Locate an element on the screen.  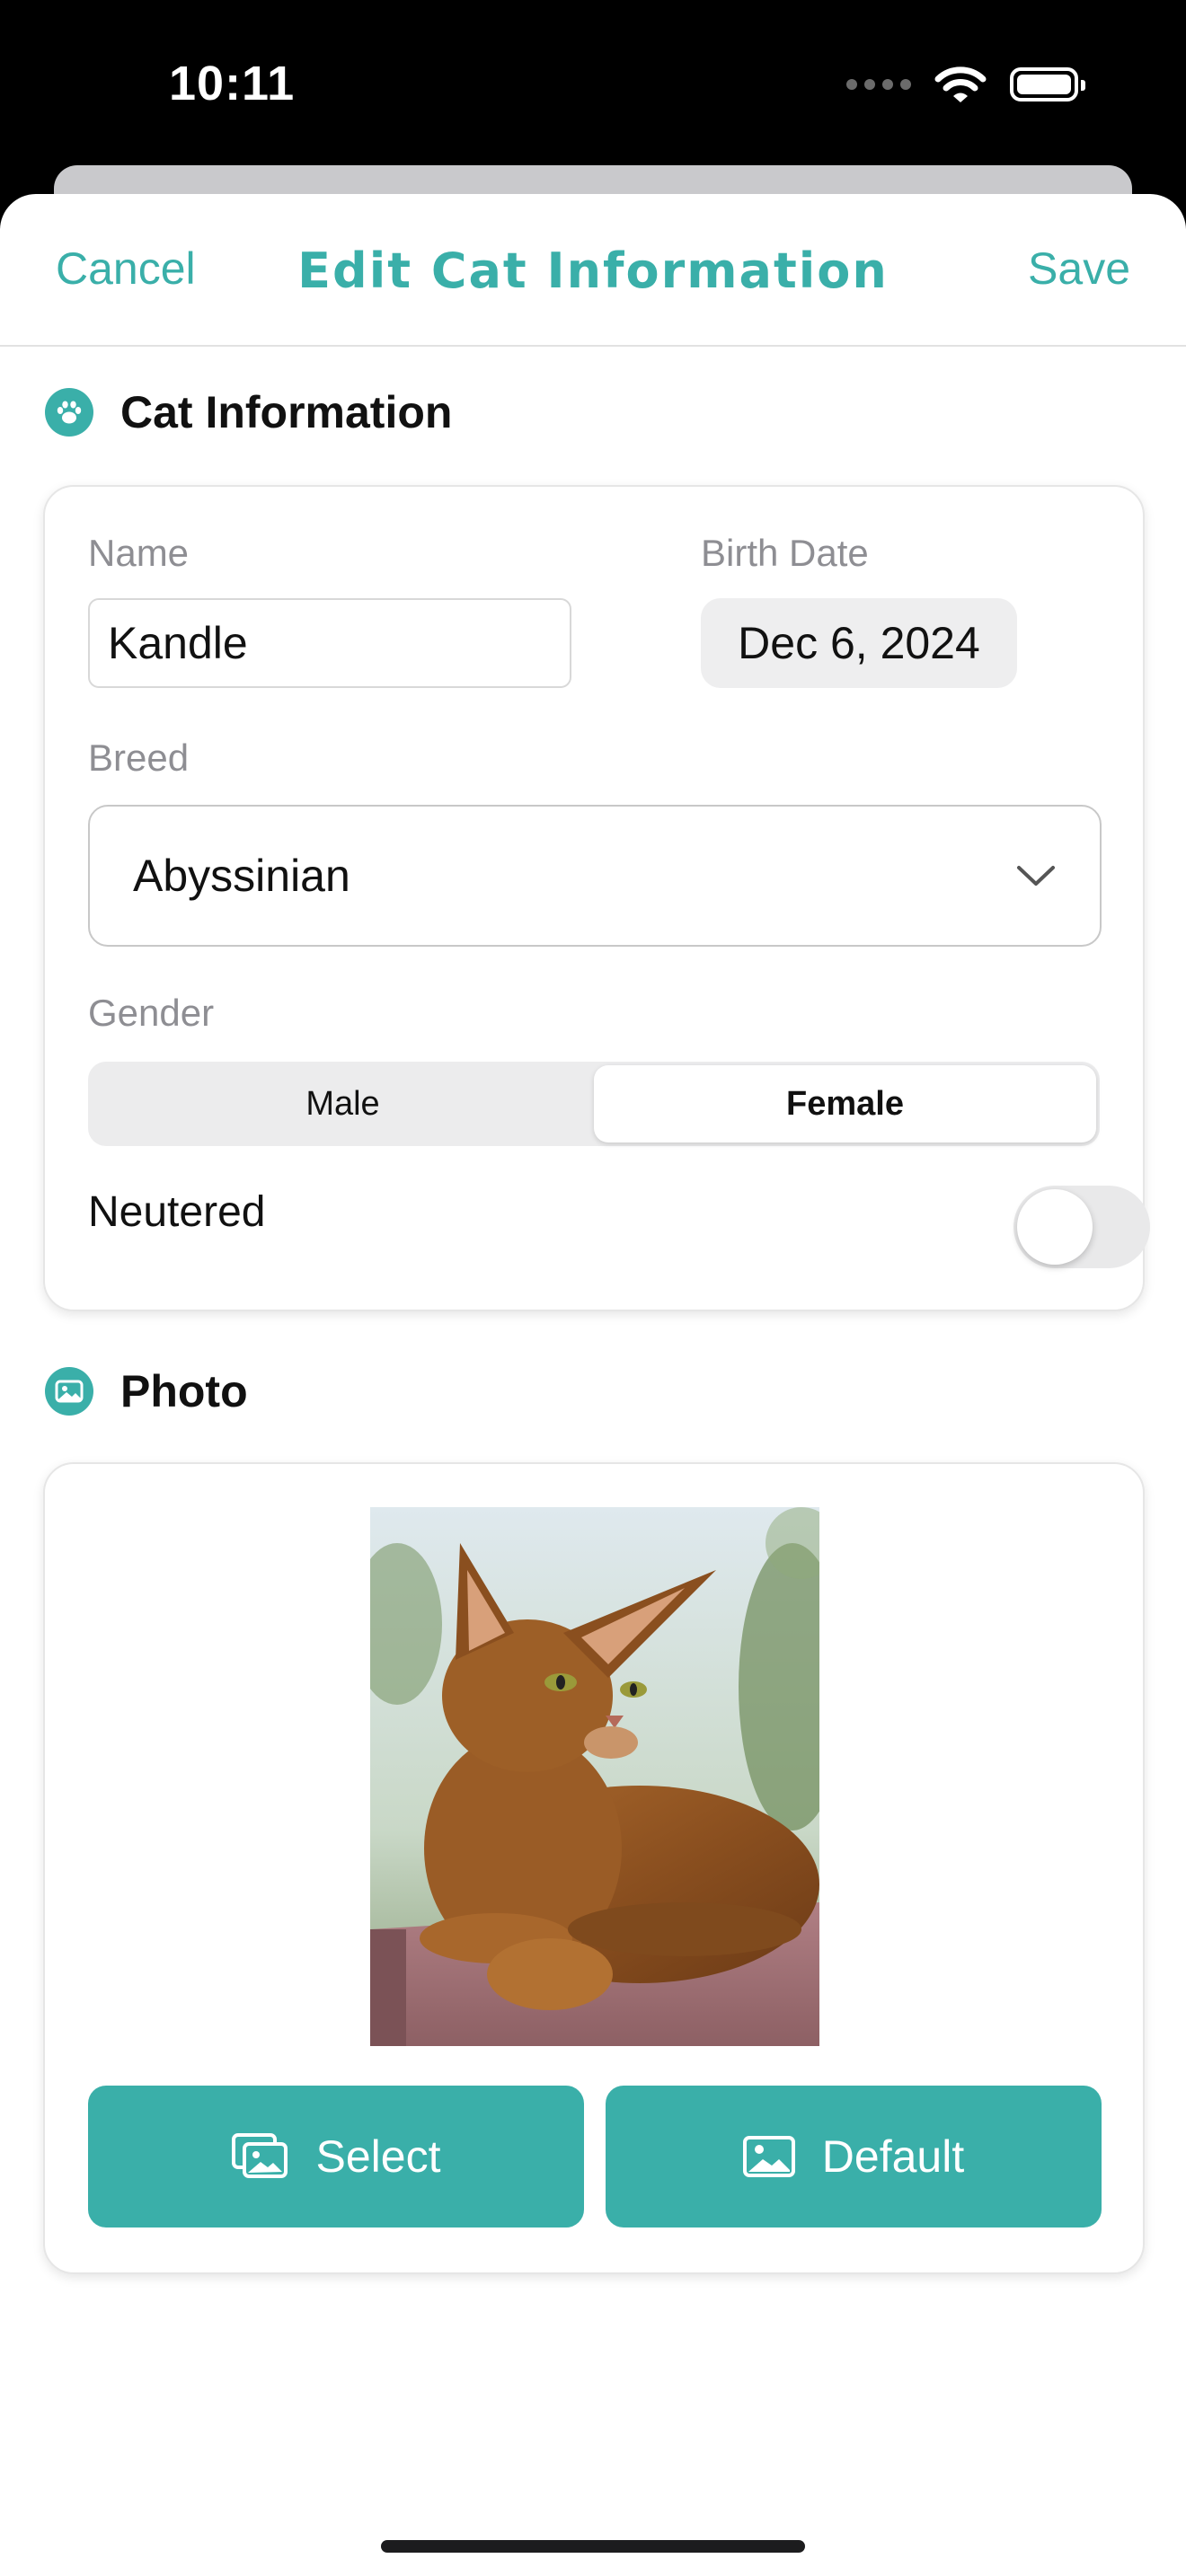
name-field: Kandle is located at coordinates (329, 643).